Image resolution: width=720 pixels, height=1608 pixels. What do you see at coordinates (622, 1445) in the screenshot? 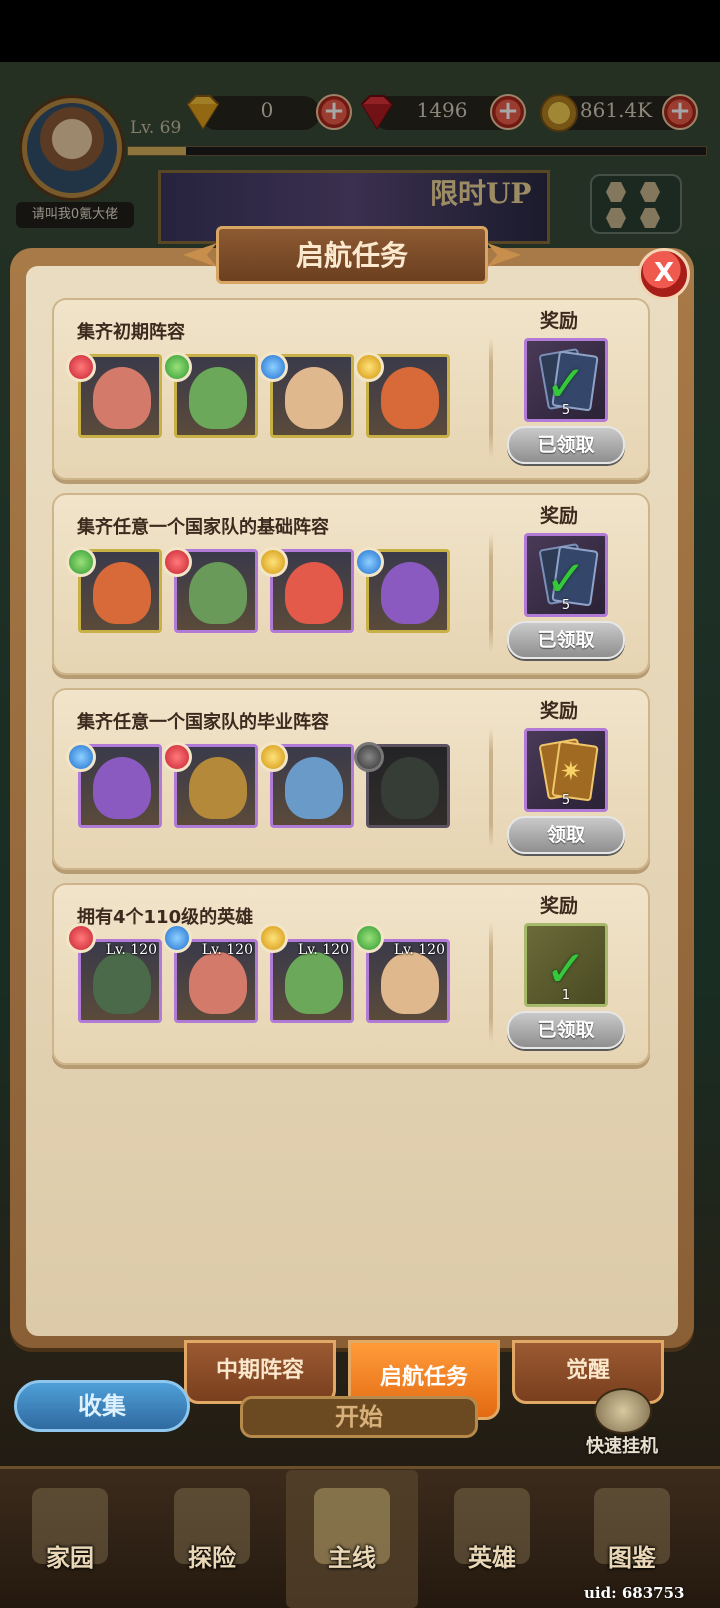
I see `quick-afk-label: 快速挂机` at bounding box center [622, 1445].